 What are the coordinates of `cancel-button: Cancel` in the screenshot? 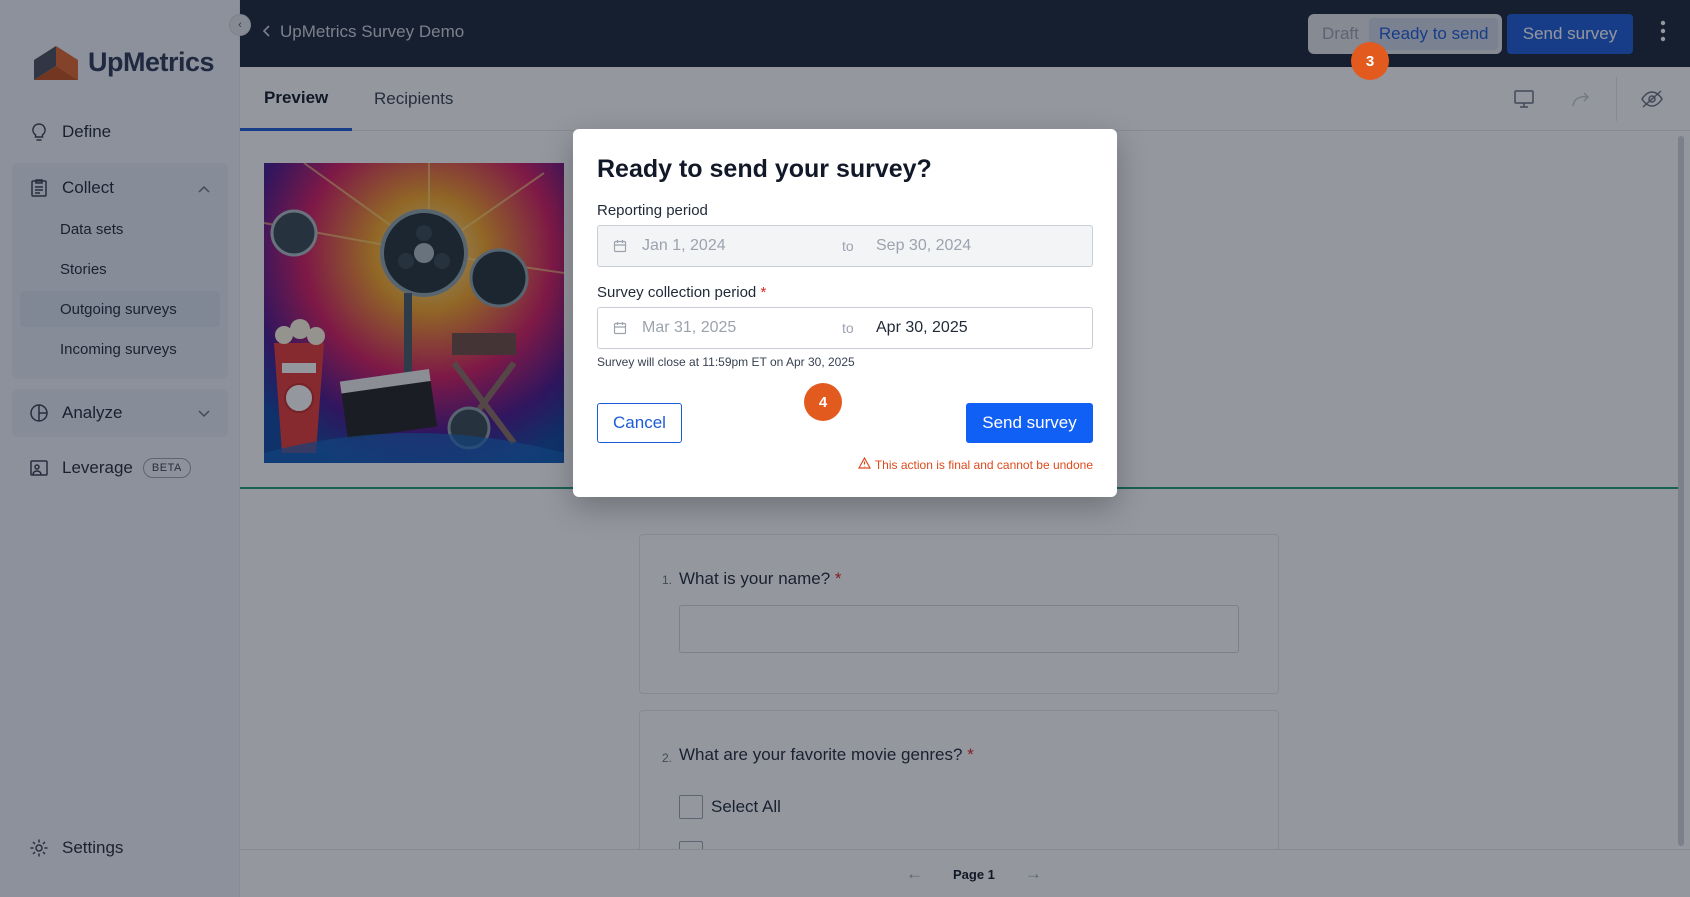 It's located at (639, 423).